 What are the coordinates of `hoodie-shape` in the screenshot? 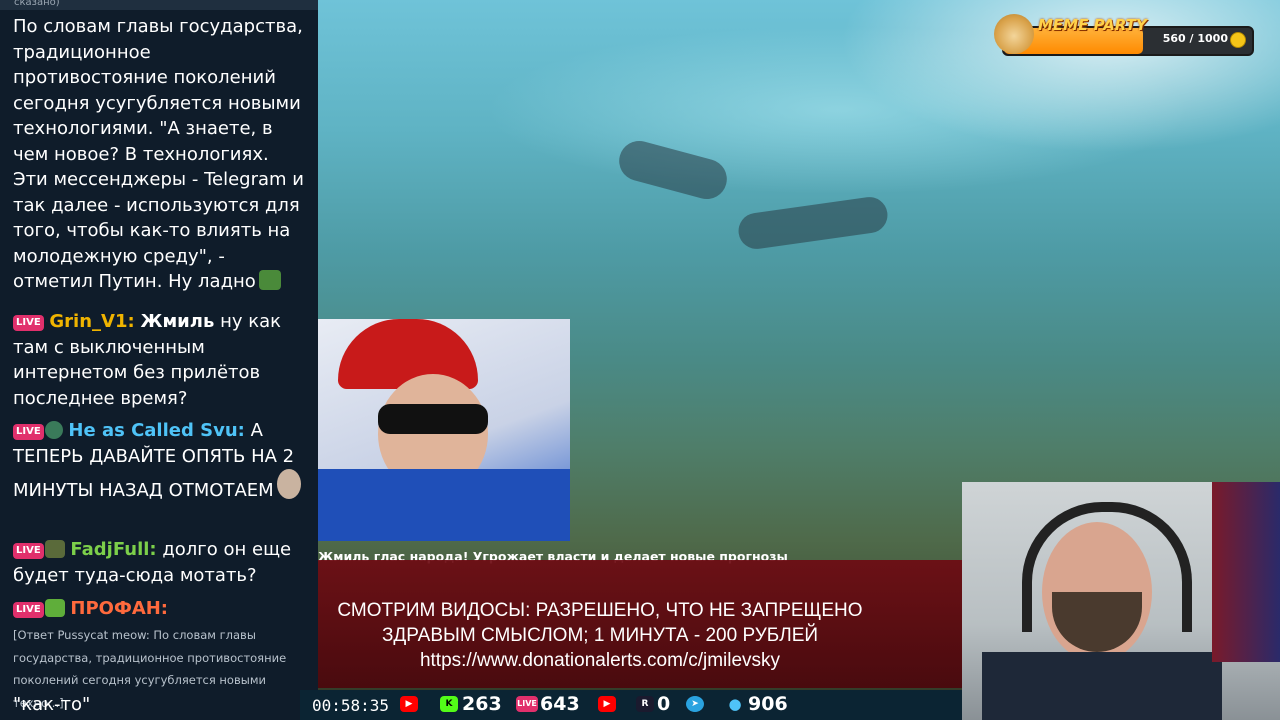 It's located at (444, 505).